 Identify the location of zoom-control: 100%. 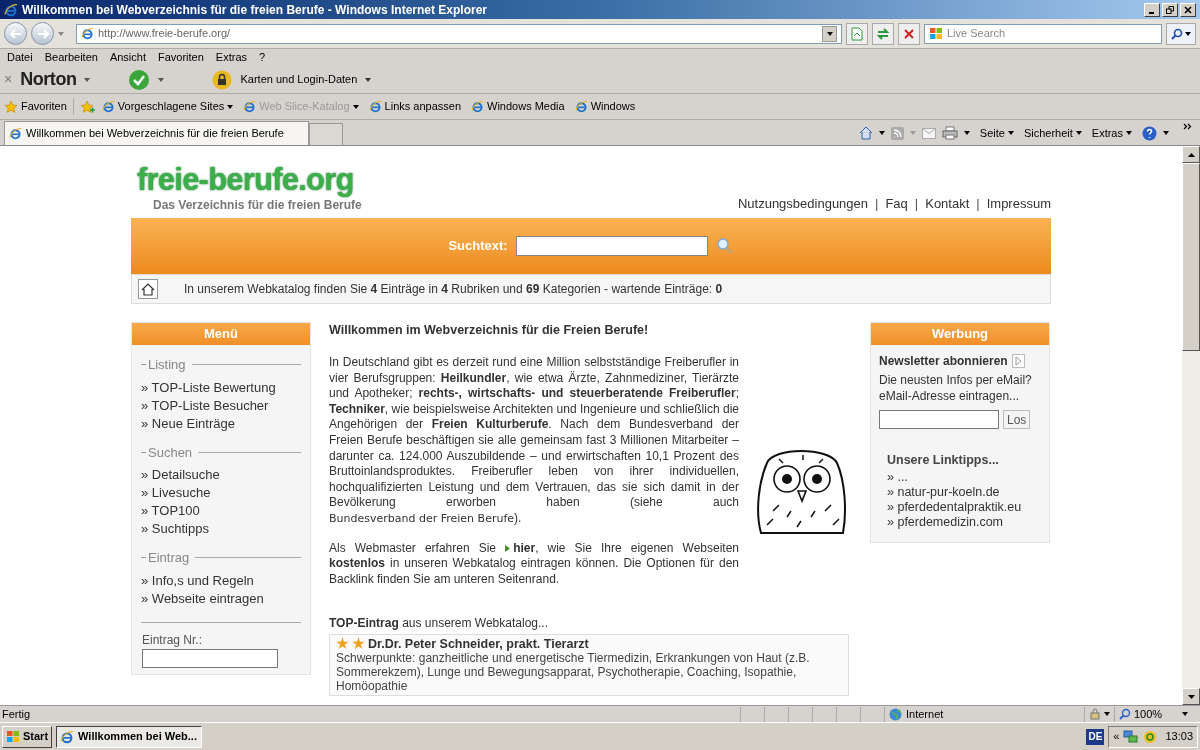
(1153, 714).